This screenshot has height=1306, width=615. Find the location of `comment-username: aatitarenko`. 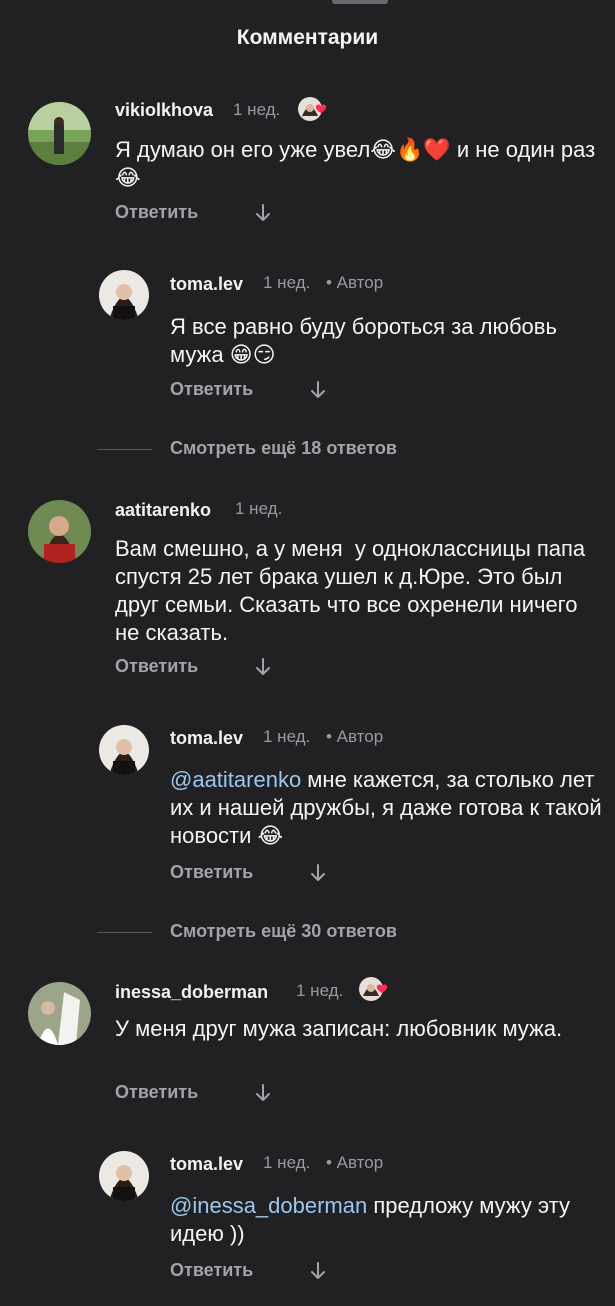

comment-username: aatitarenko is located at coordinates (163, 510).